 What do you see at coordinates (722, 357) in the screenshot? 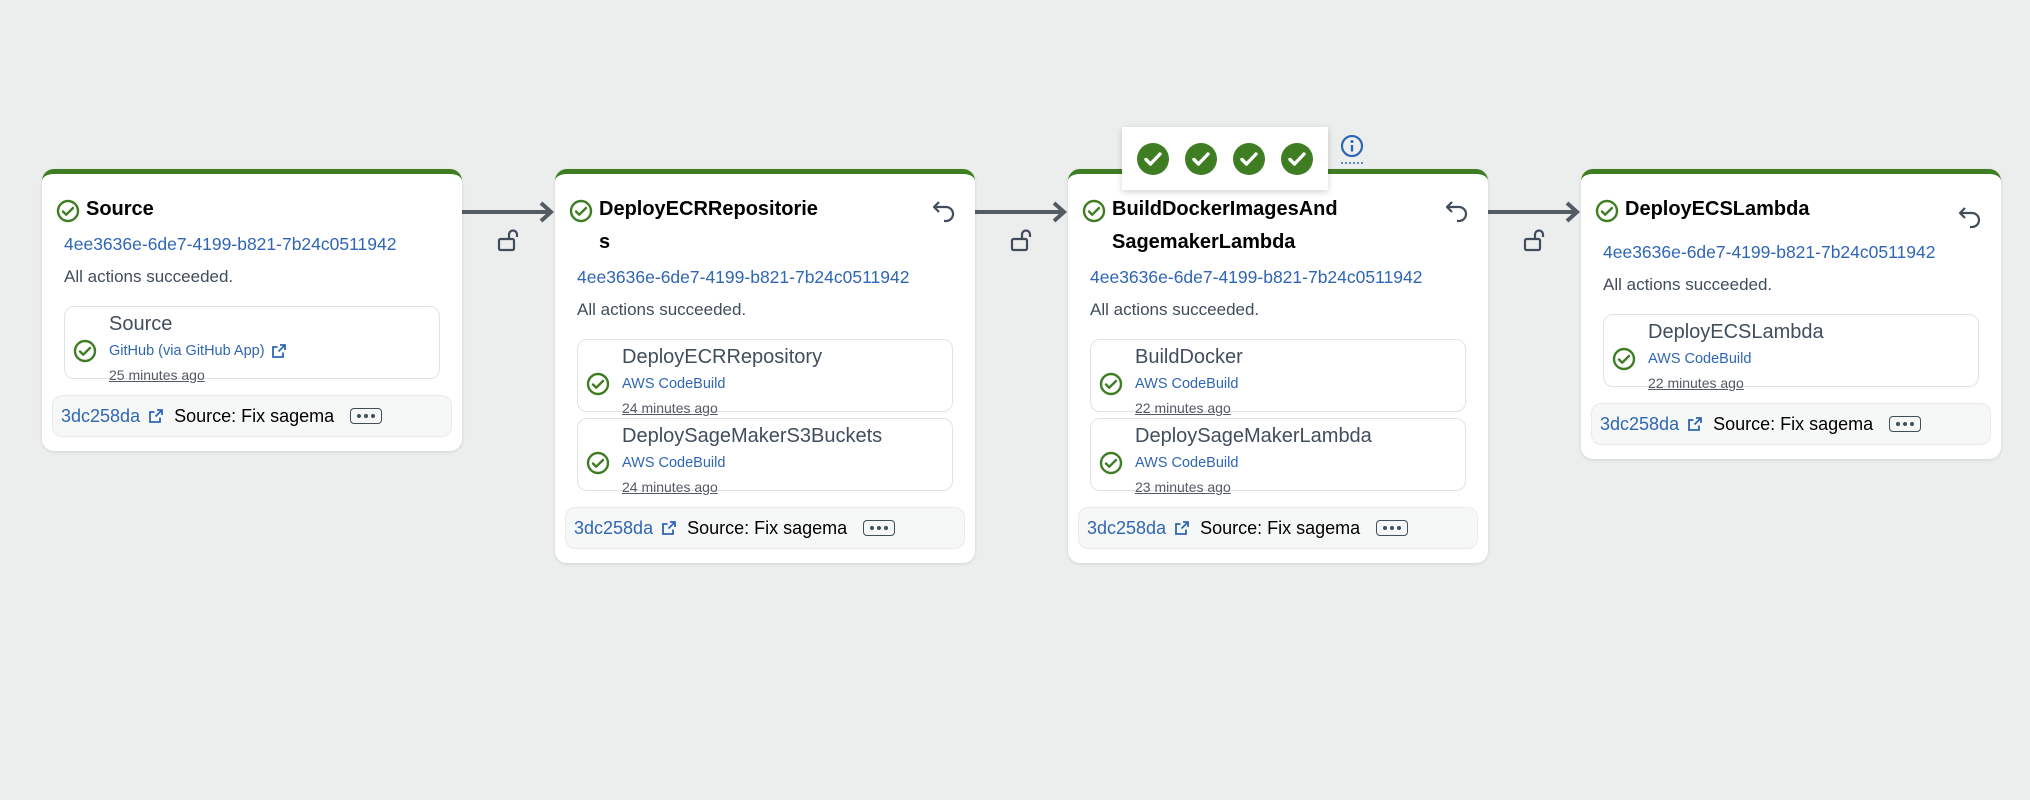
I see `action-name: DeployECRRepository` at bounding box center [722, 357].